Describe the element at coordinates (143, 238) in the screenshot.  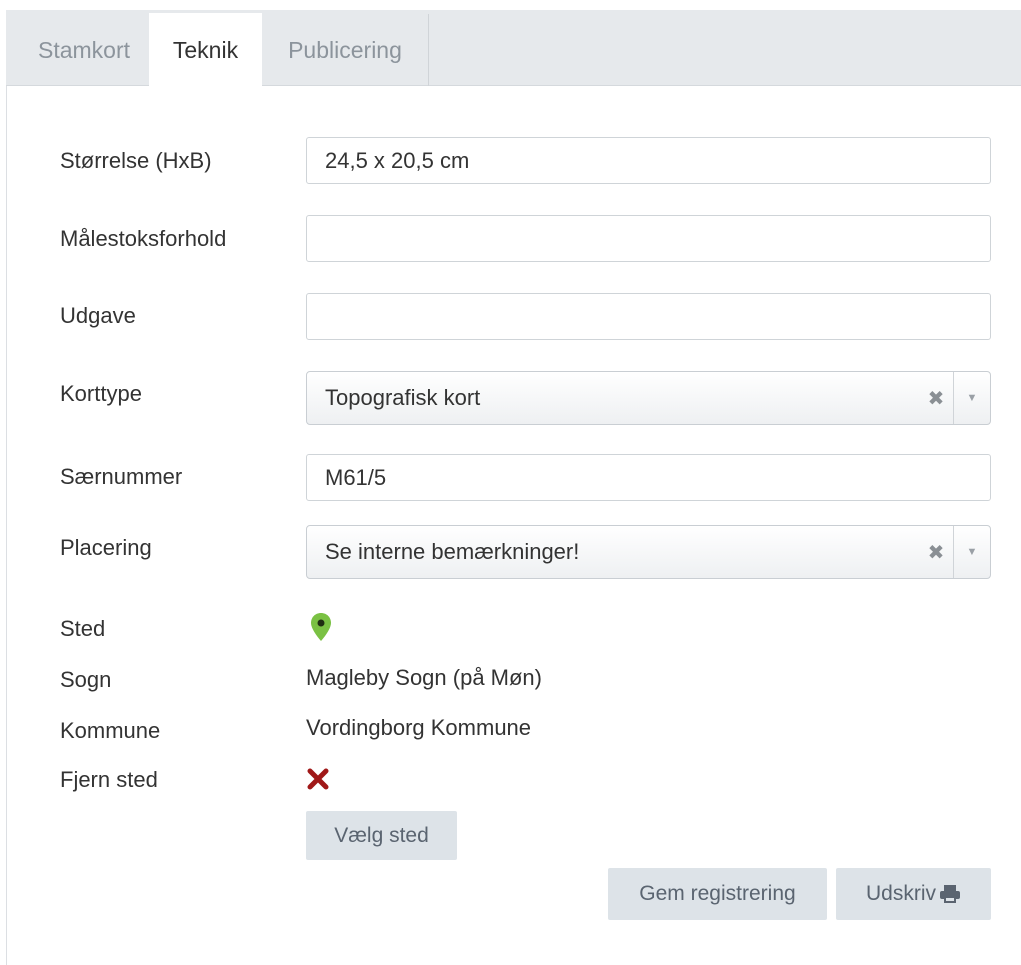
I see `scale-label: Målestoksforhold` at that location.